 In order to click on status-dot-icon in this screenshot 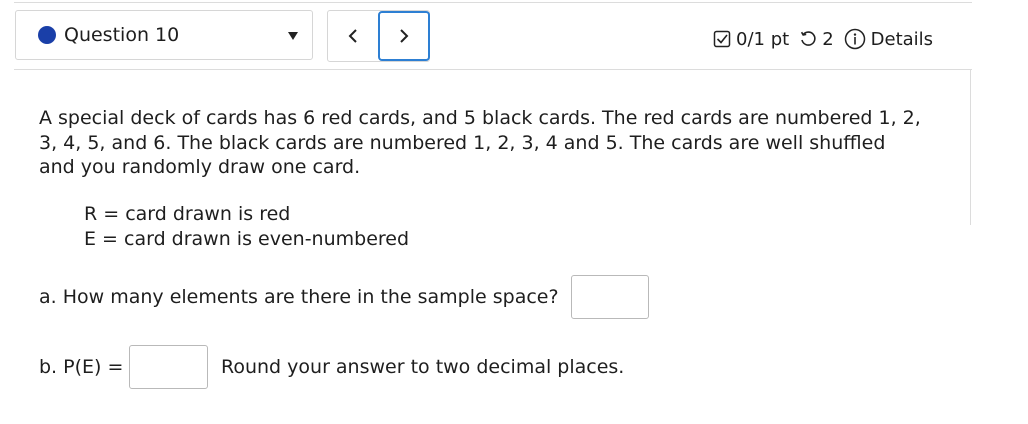, I will do `click(47, 35)`.